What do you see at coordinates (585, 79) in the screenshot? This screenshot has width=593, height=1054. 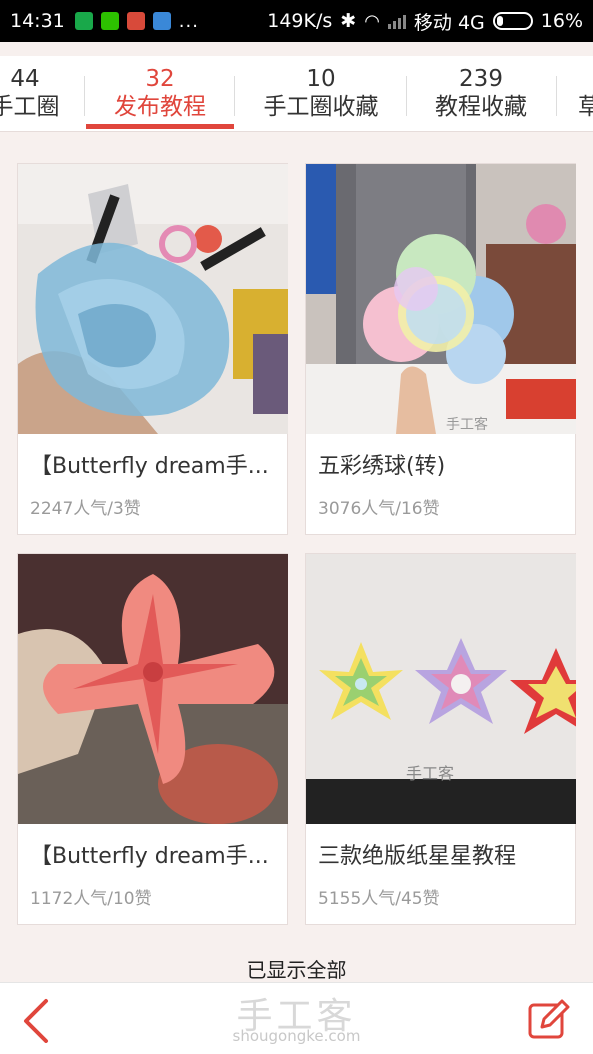 I see `tab-count` at bounding box center [585, 79].